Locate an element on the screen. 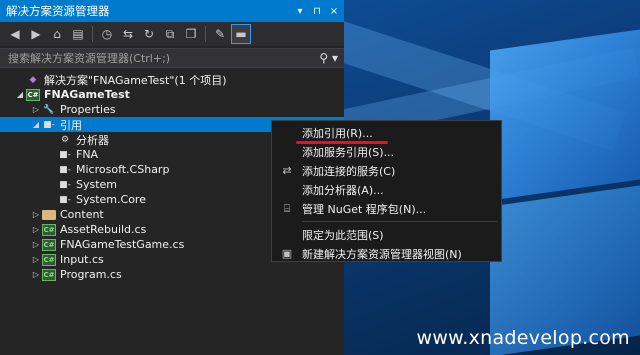 The image size is (640, 355). panel-title: 解决方案资源管理器 is located at coordinates (58, 11).